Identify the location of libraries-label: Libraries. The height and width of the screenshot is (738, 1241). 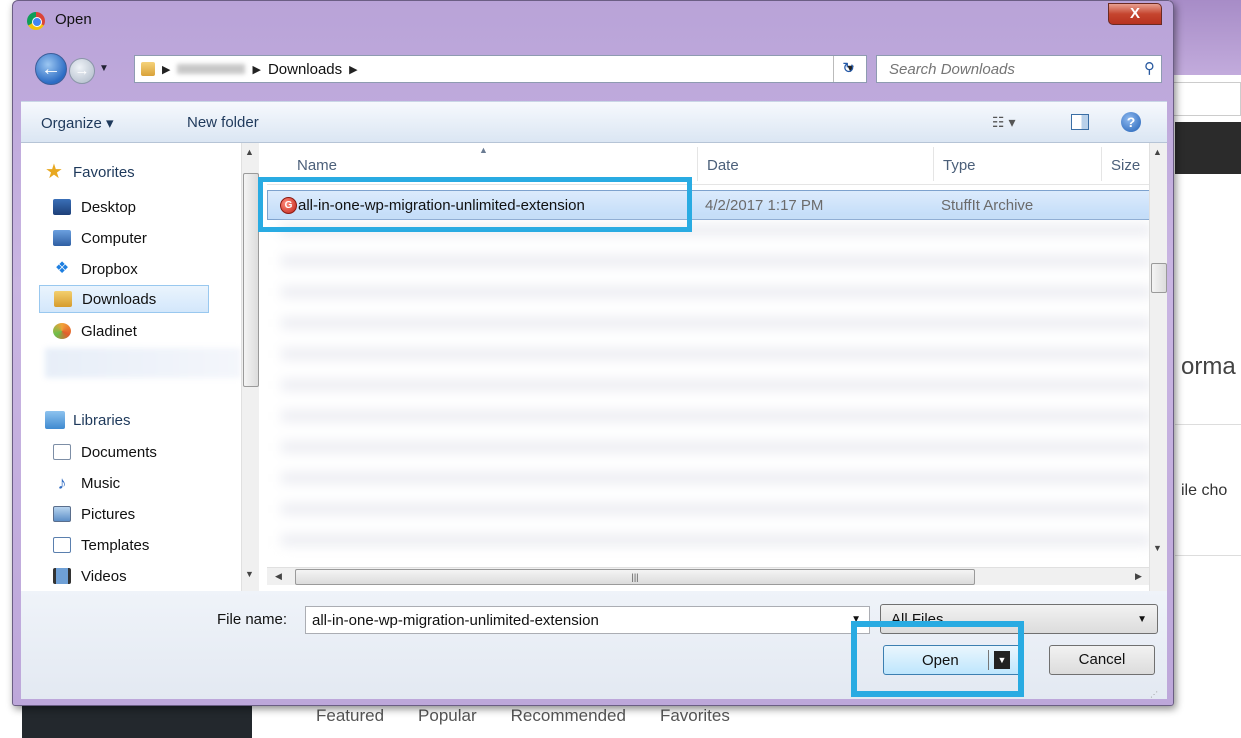
(102, 420).